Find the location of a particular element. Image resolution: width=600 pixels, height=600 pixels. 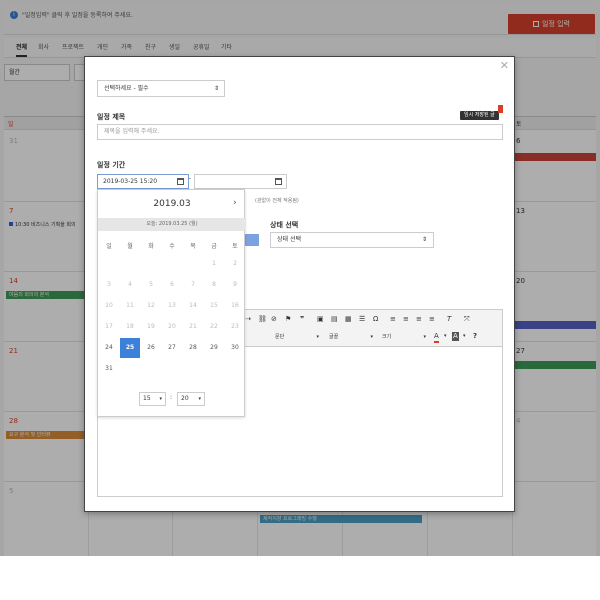

align-justify-icon: ≡ is located at coordinates (432, 319).